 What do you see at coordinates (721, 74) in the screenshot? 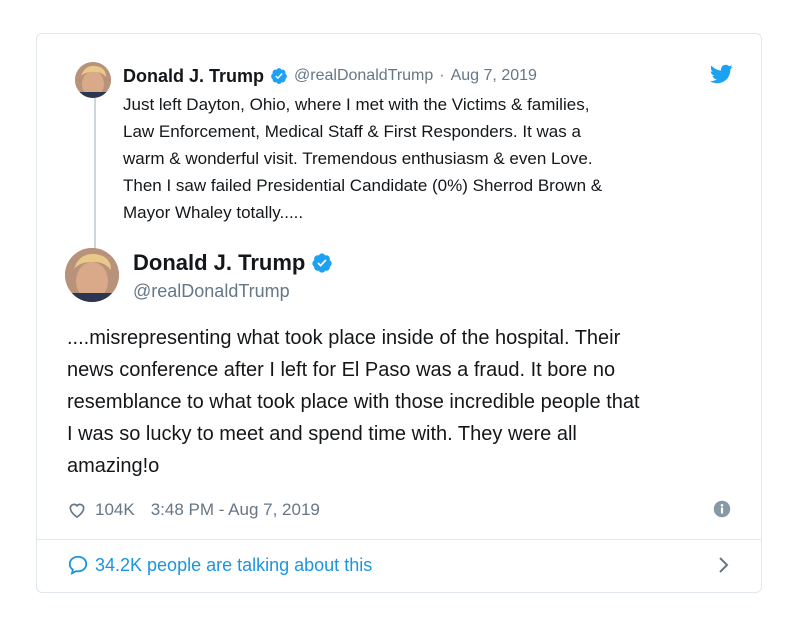
I see `twitter-bird-icon` at bounding box center [721, 74].